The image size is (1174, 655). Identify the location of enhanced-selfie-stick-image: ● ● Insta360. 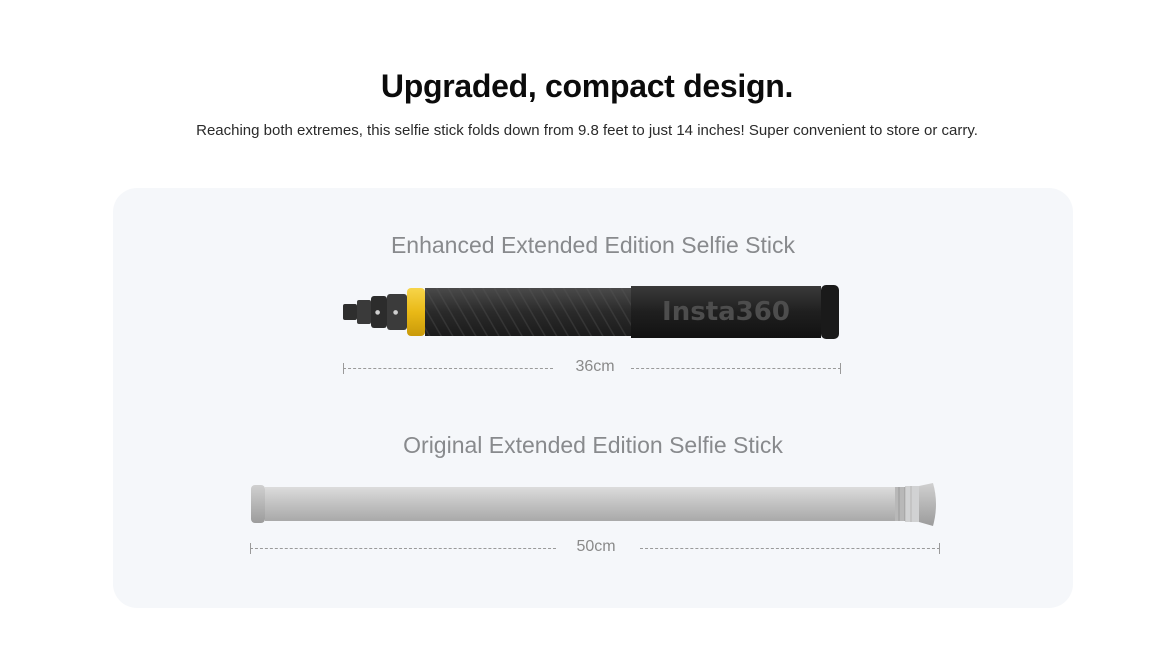
(591, 312).